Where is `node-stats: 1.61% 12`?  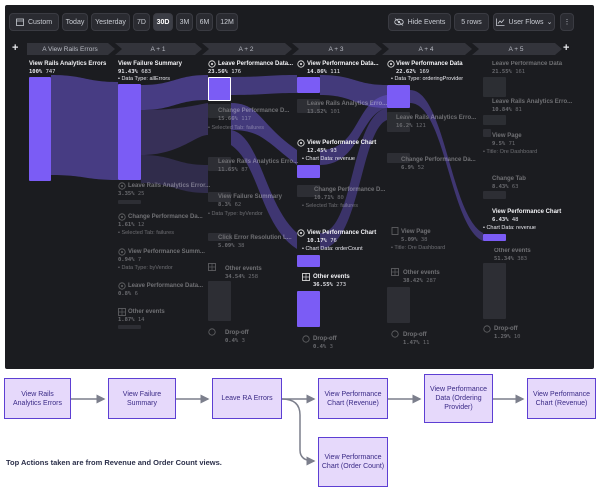
node-stats: 1.61% 12 is located at coordinates (131, 225).